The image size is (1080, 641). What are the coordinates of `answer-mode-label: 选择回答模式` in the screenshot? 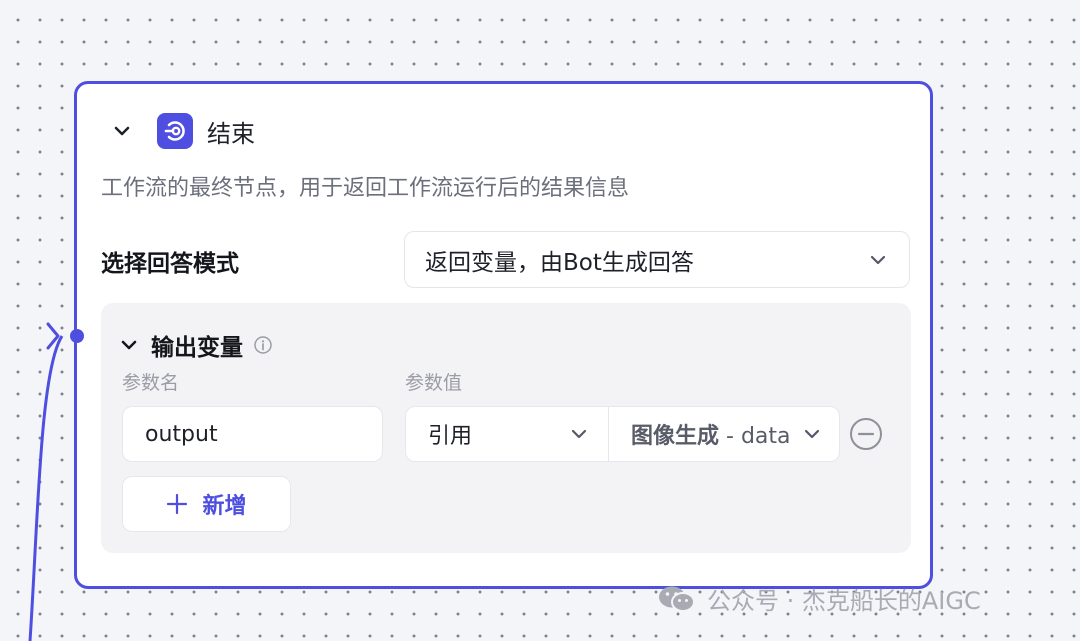 It's located at (170, 264).